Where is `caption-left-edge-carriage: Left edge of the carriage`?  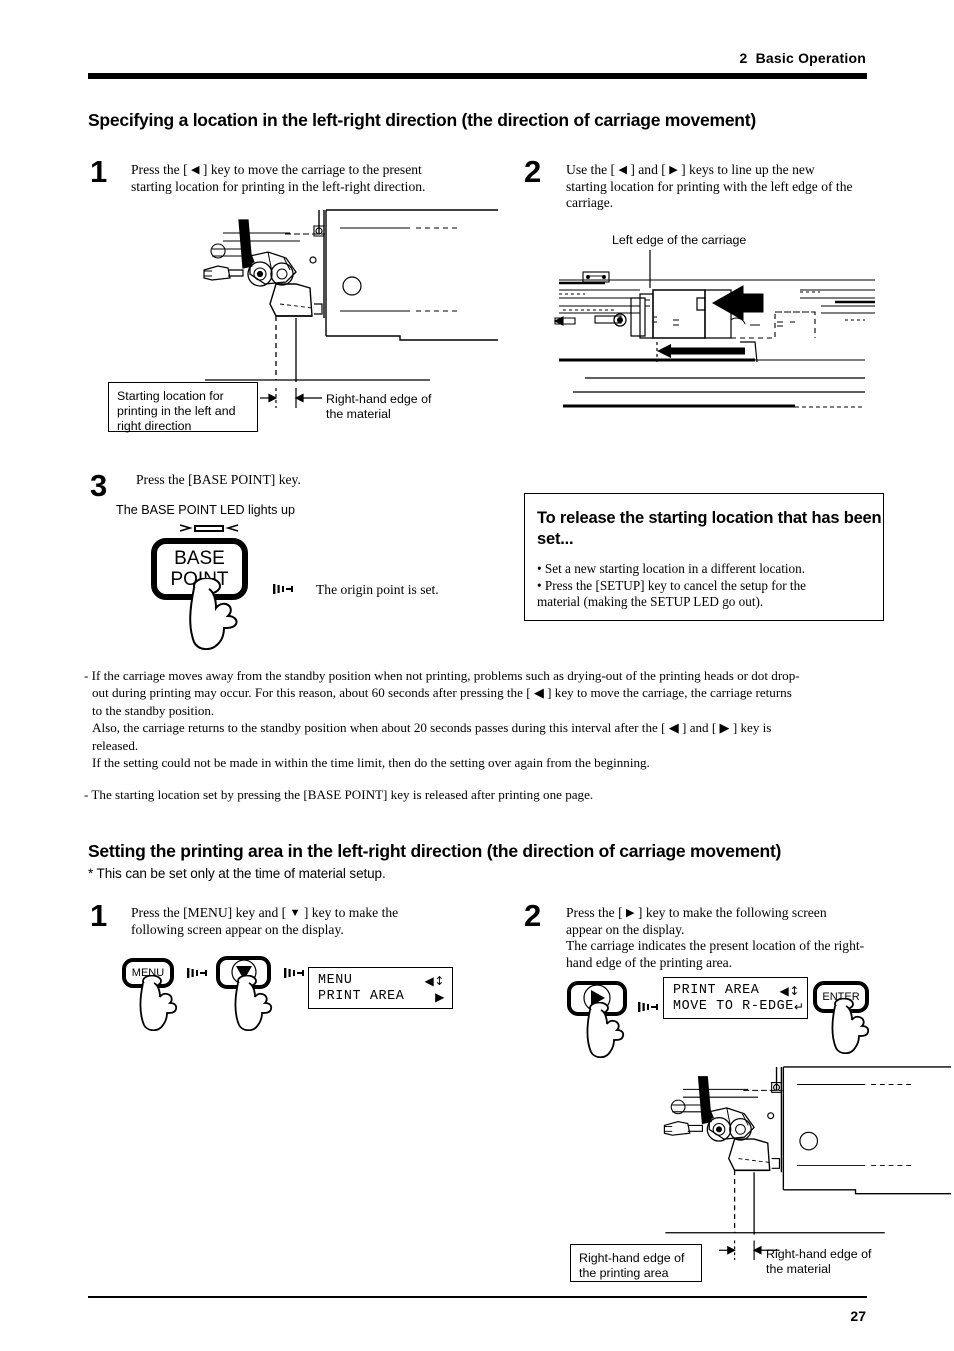
caption-left-edge-carriage: Left edge of the carriage is located at coordinates (679, 240).